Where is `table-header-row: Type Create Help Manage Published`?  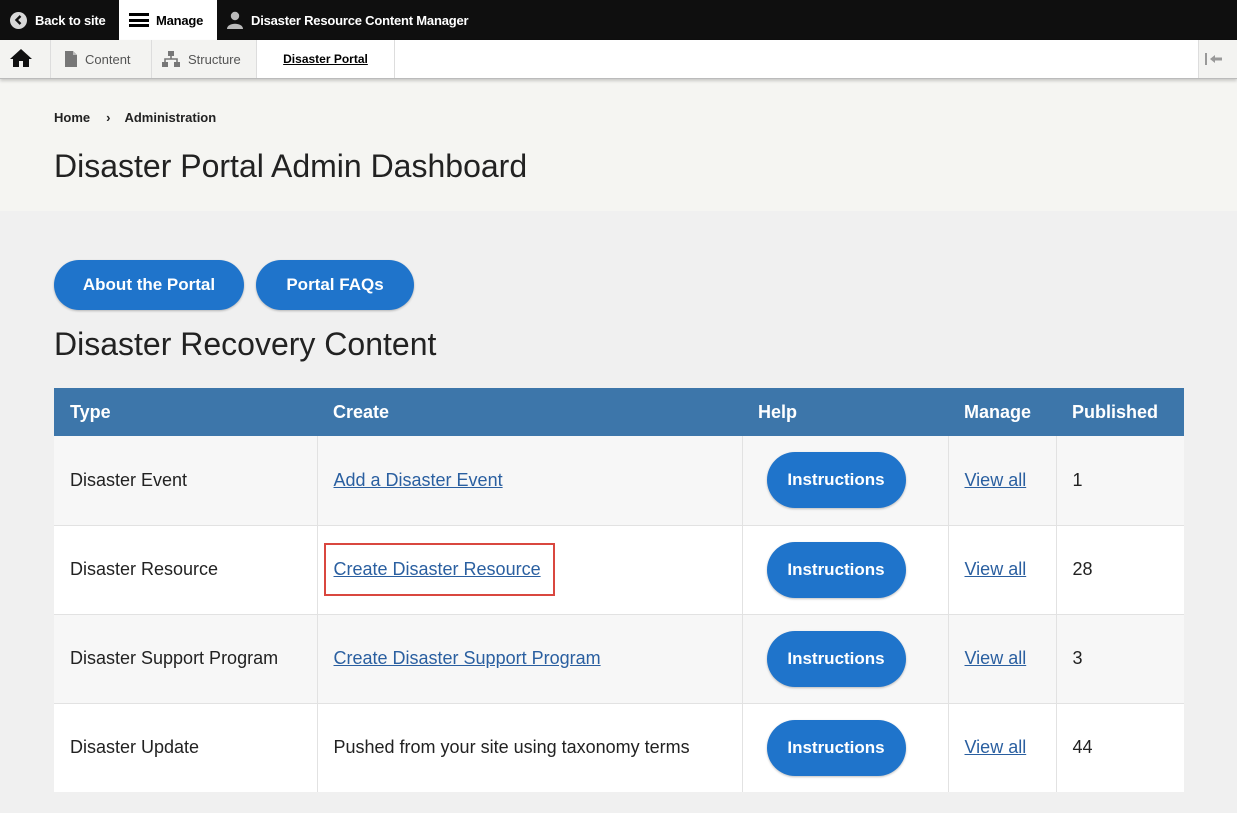 table-header-row: Type Create Help Manage Published is located at coordinates (619, 412).